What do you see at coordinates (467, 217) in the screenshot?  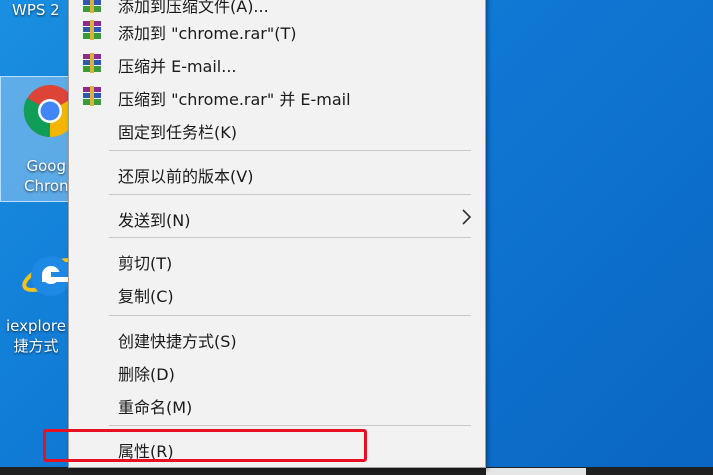 I see `chevron-right-icon` at bounding box center [467, 217].